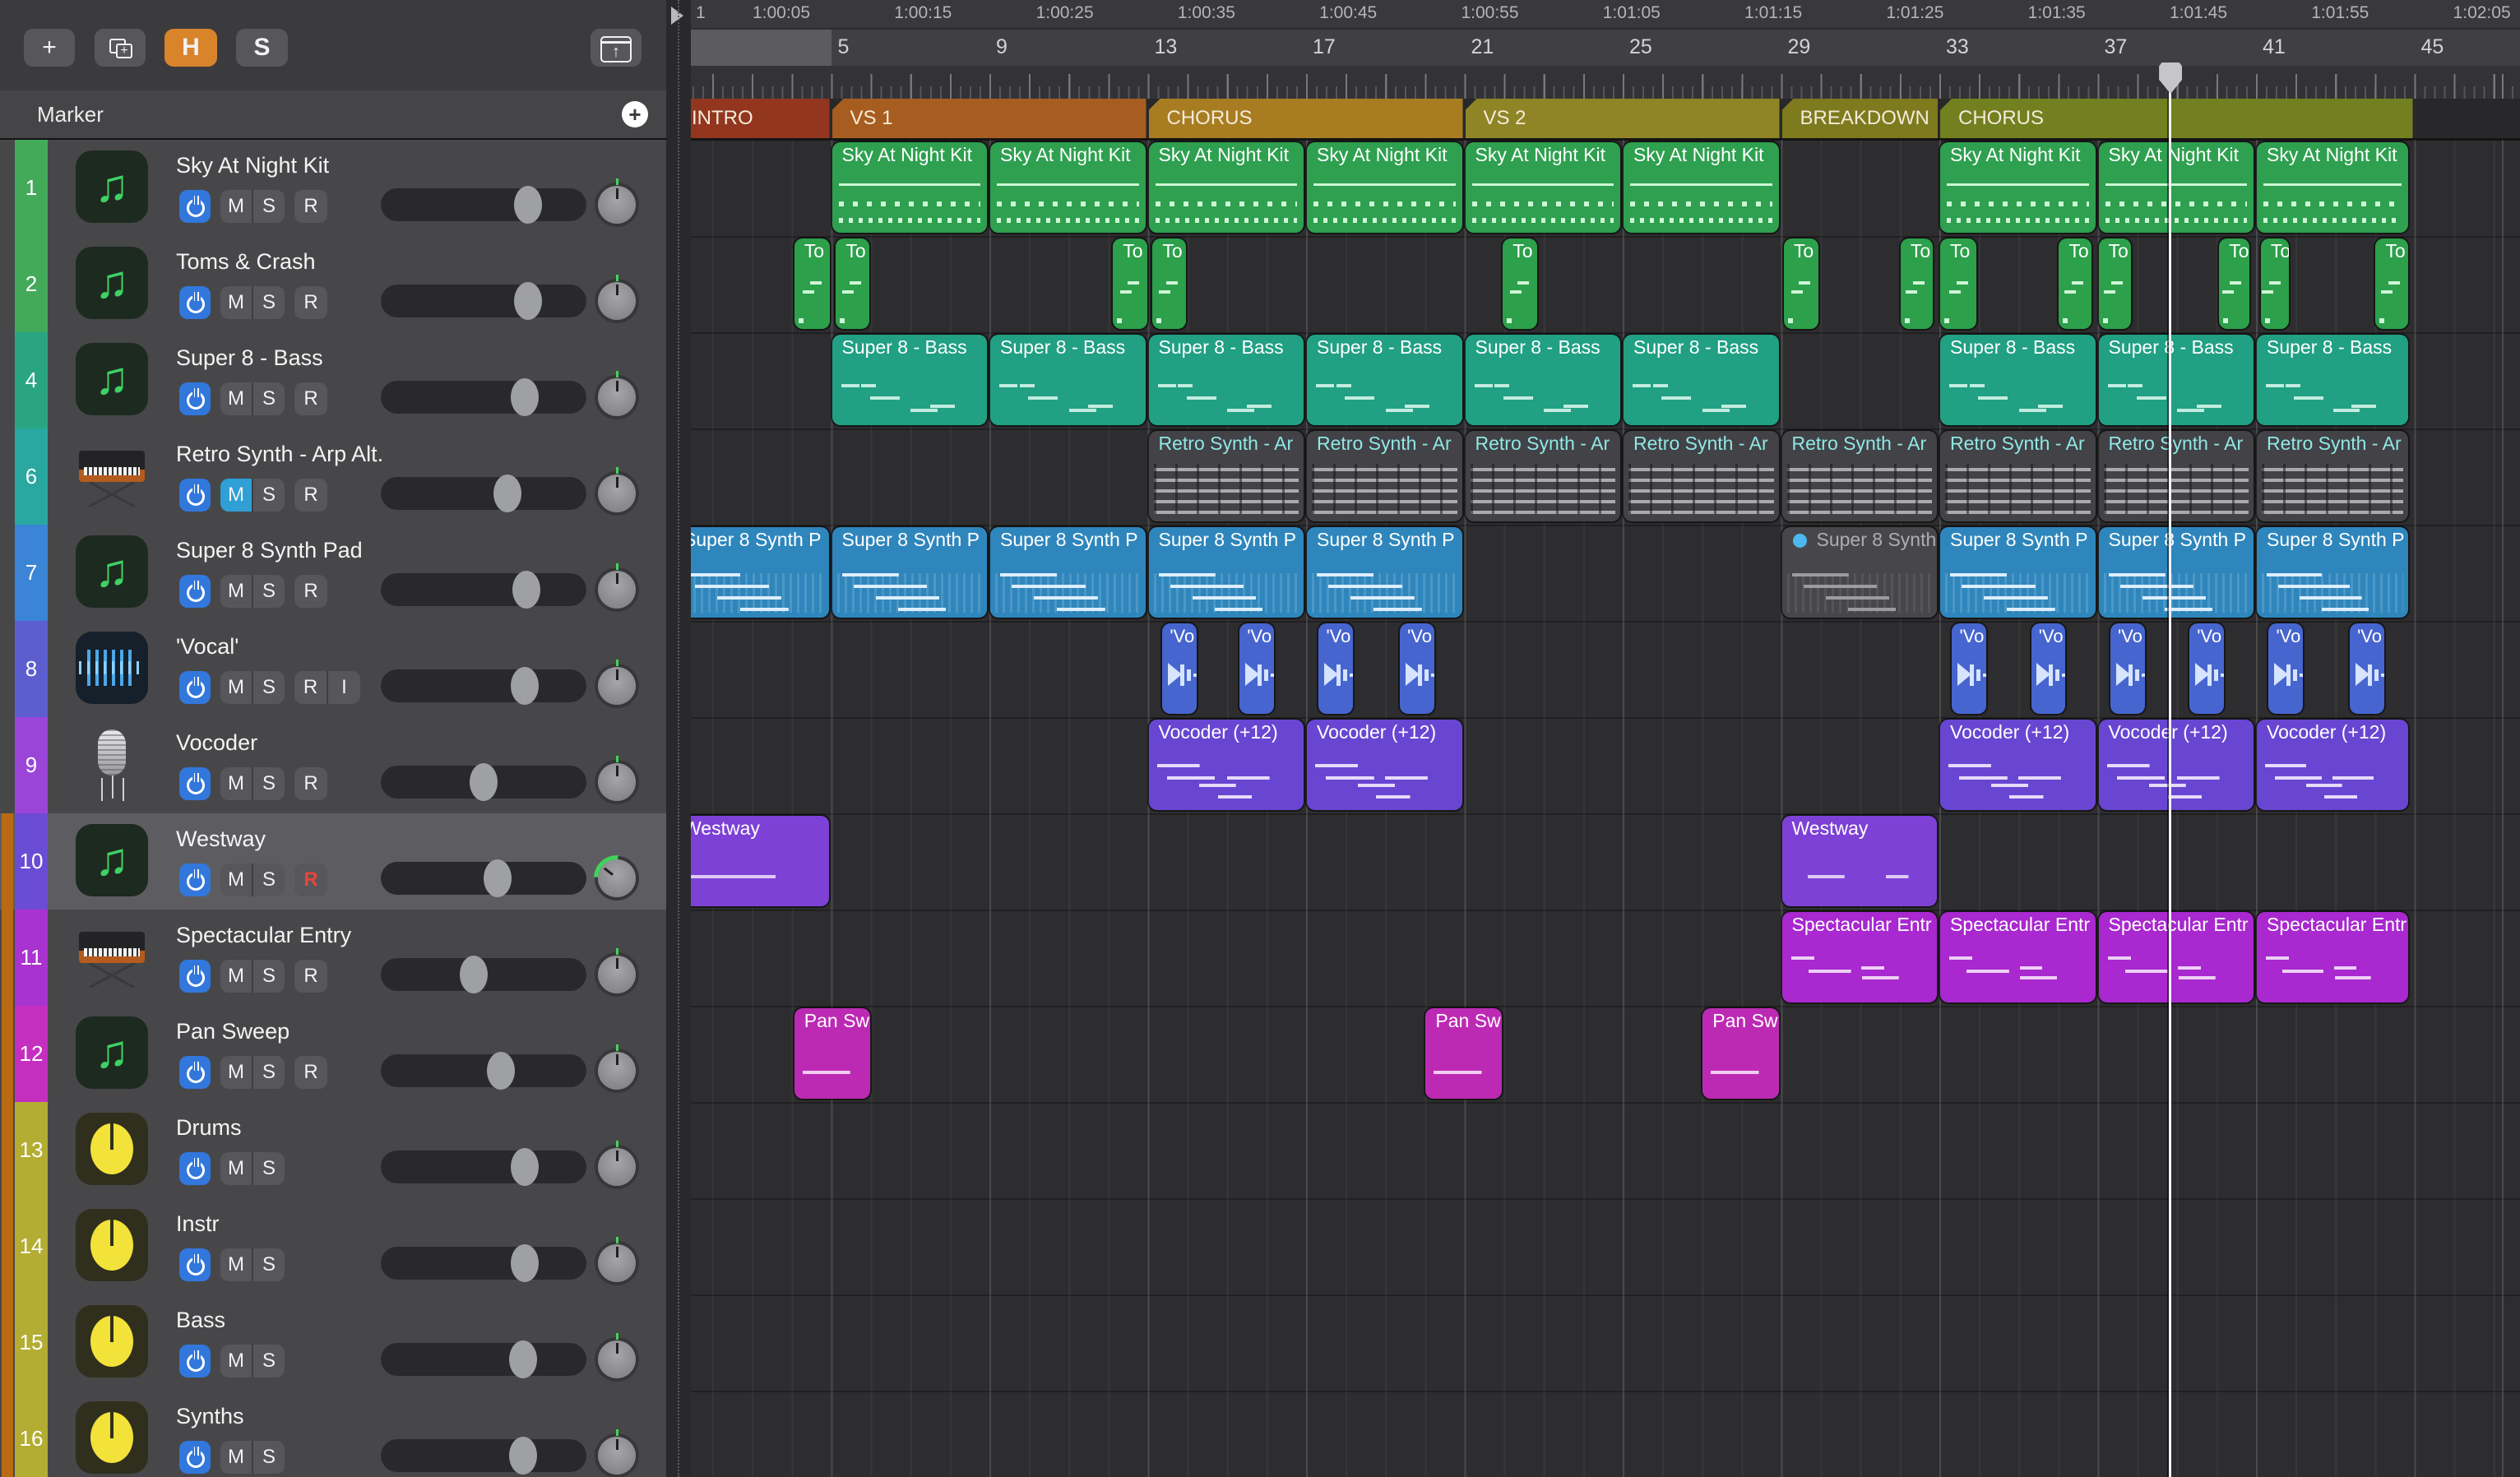 This screenshot has width=2520, height=1477. What do you see at coordinates (333, 115) in the screenshot?
I see `marker-track-row: Marker +` at bounding box center [333, 115].